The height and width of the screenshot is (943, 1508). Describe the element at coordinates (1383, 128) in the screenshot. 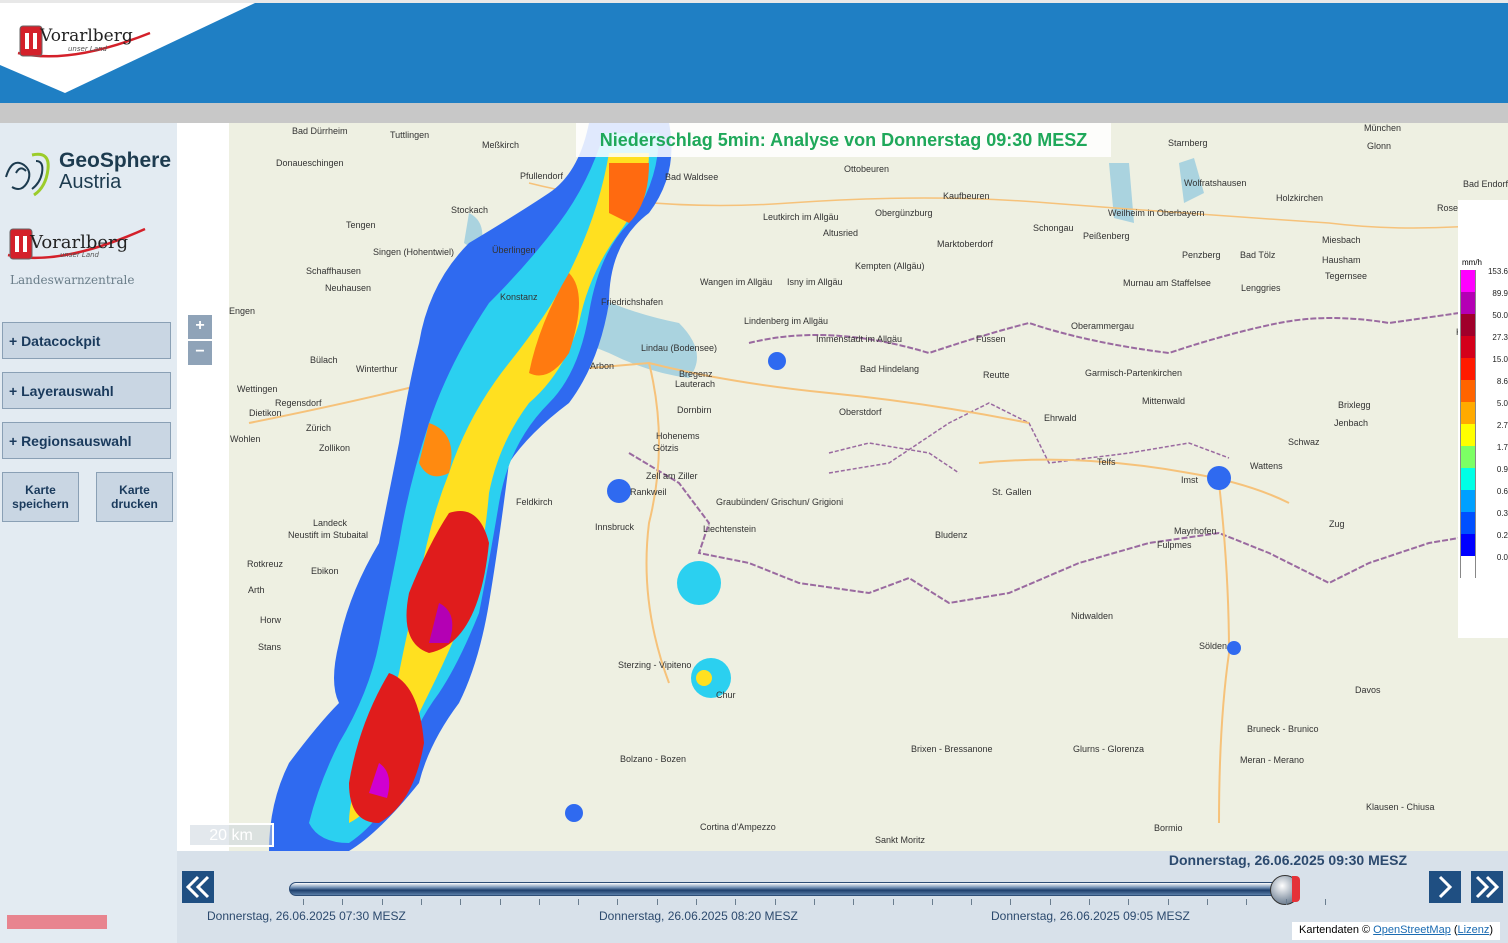

I see `map-place-label: München` at that location.